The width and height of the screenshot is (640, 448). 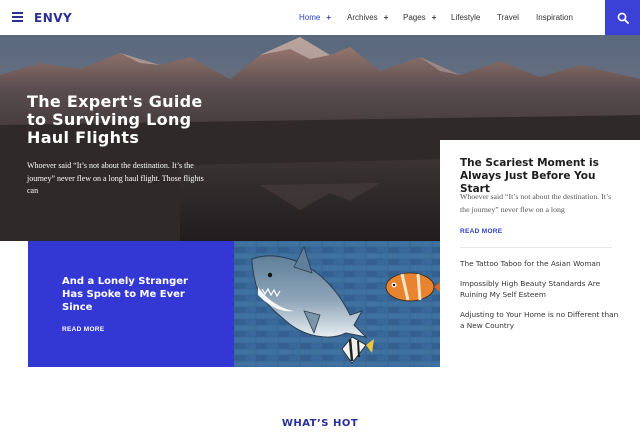 What do you see at coordinates (540, 263) in the screenshot?
I see `side-post-link: The Tattoo Taboo for the Asian Woman` at bounding box center [540, 263].